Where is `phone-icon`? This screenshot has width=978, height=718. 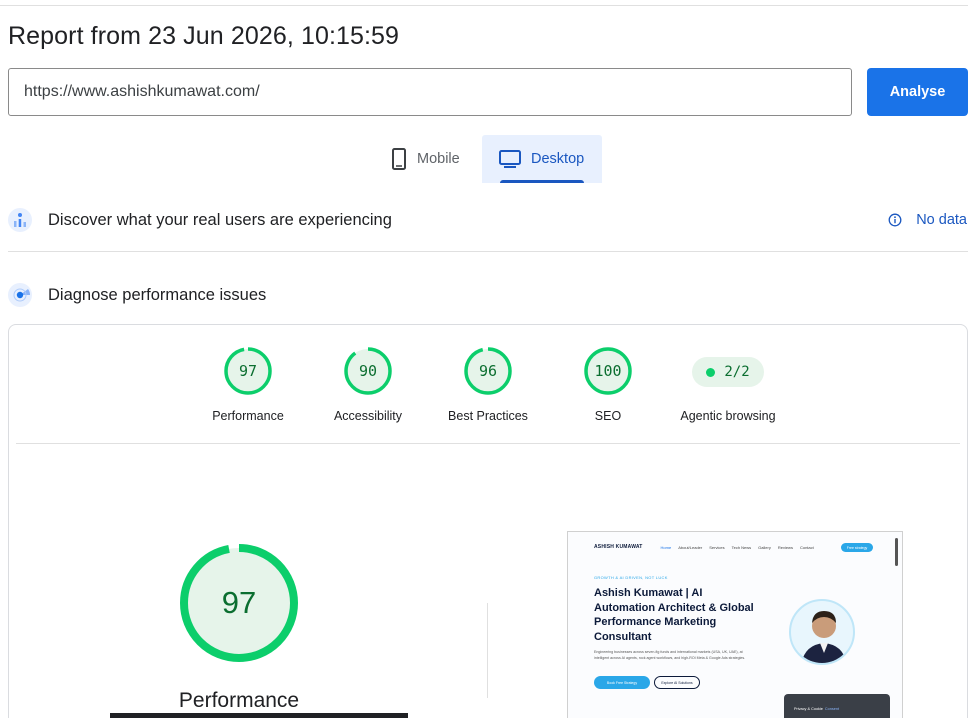 phone-icon is located at coordinates (399, 159).